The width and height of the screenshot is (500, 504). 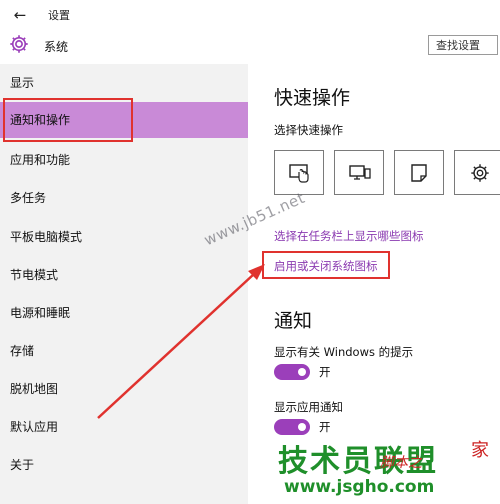 I want to click on sidebar-item-battery-saver: 节电模式, so click(x=124, y=275).